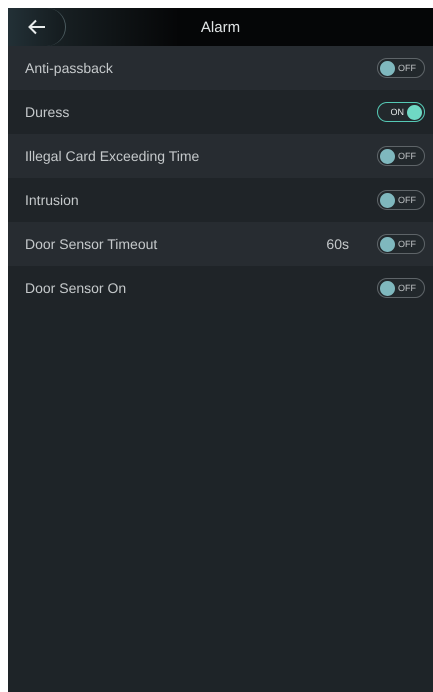 The height and width of the screenshot is (692, 433). What do you see at coordinates (91, 244) in the screenshot?
I see `setting-label: Door Sensor Timeout` at bounding box center [91, 244].